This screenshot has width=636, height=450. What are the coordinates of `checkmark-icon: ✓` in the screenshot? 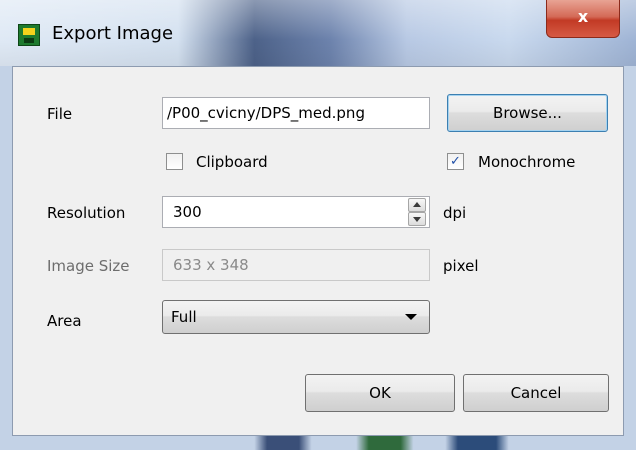 It's located at (455, 161).